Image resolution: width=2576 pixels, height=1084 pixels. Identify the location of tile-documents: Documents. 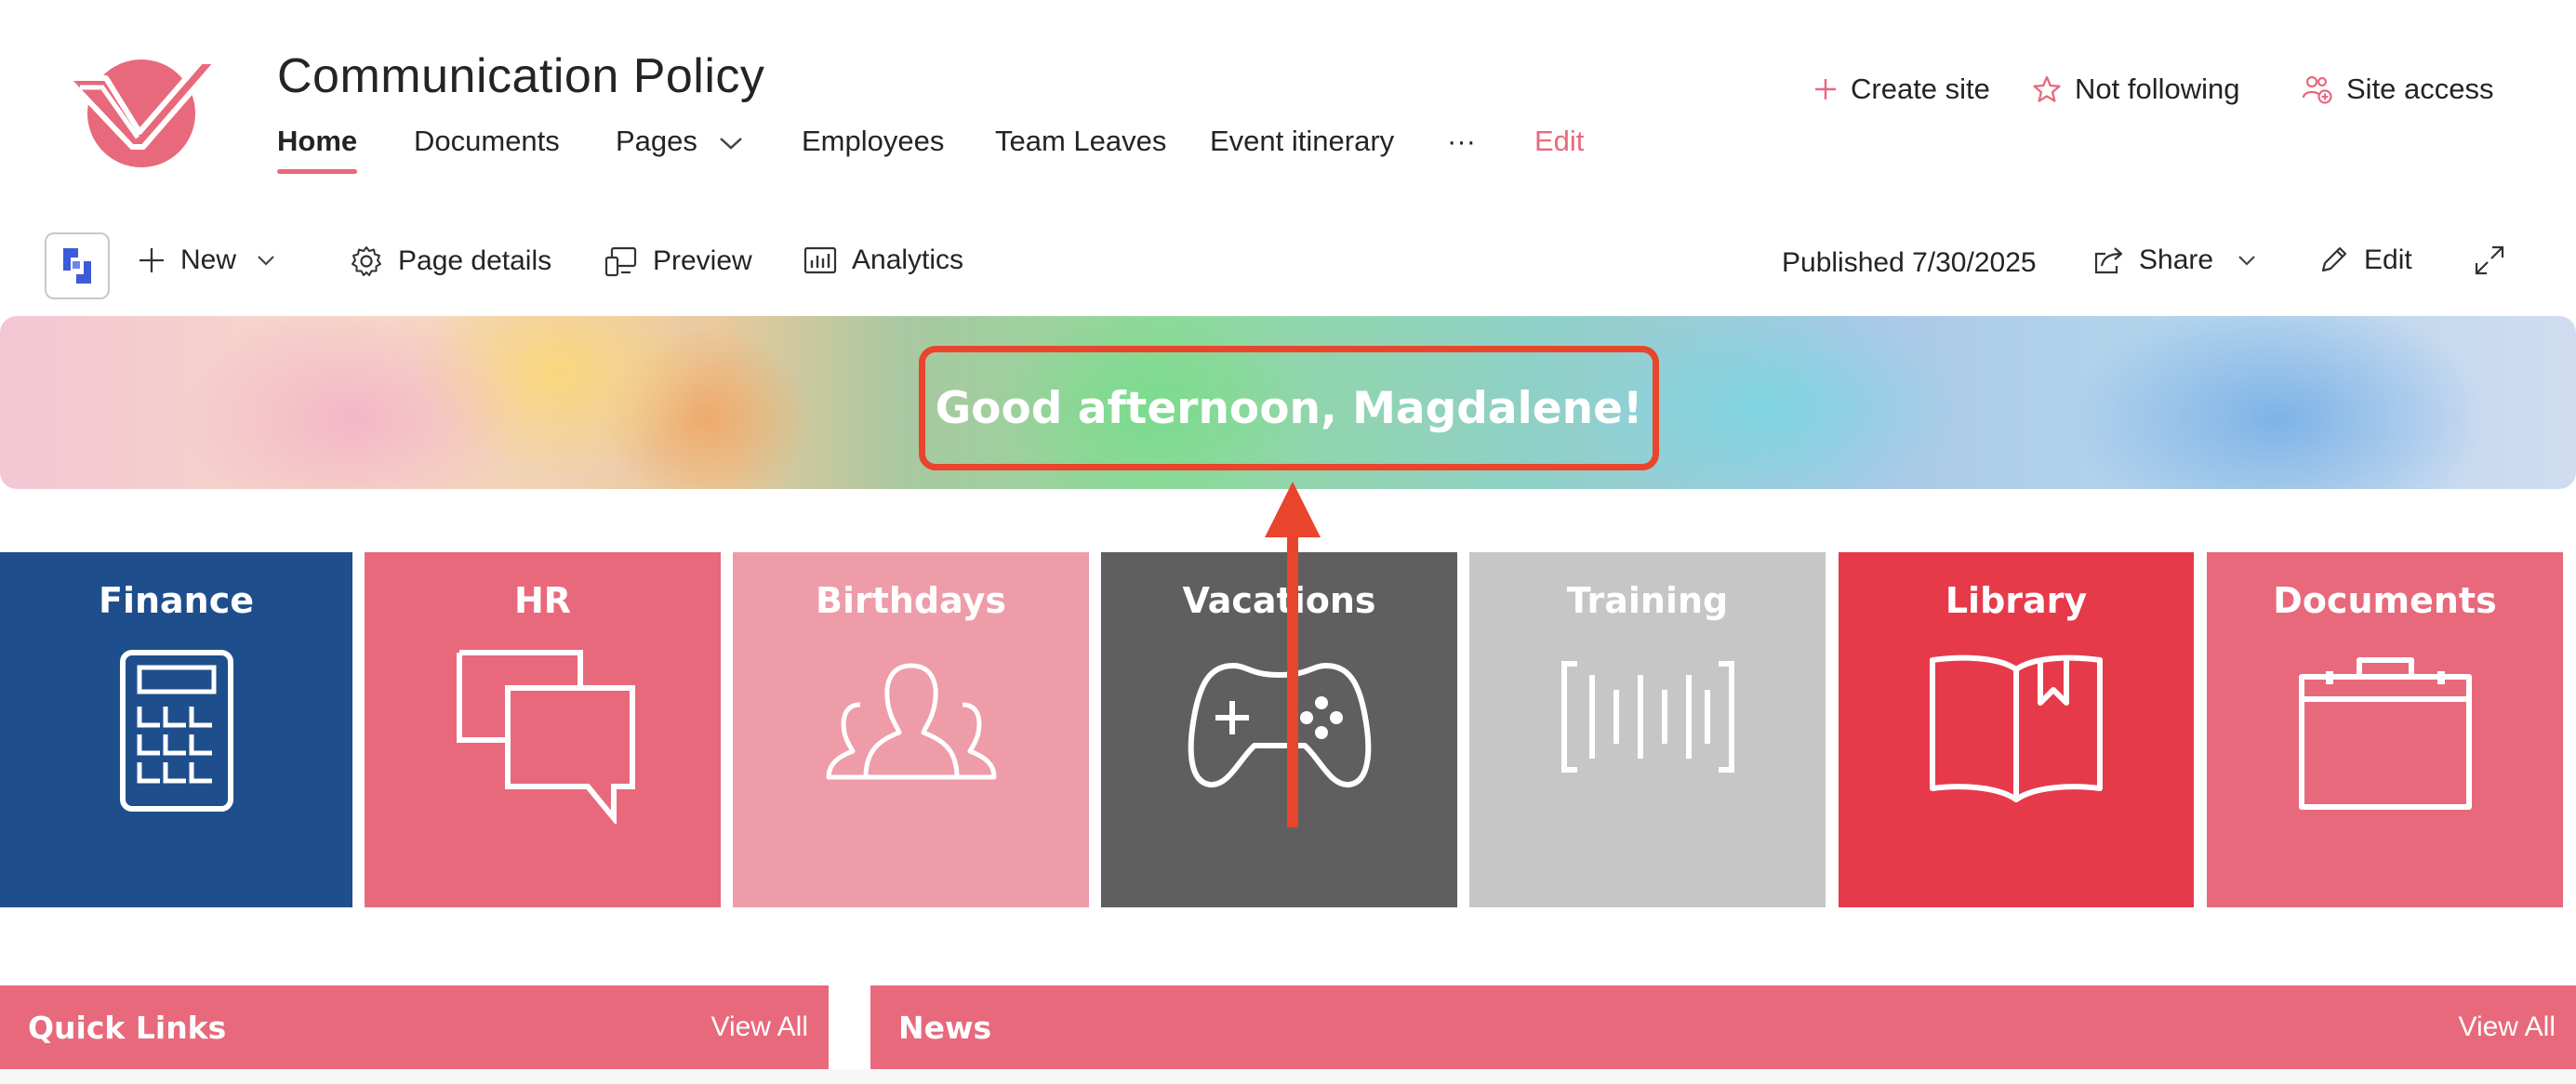
(2385, 729).